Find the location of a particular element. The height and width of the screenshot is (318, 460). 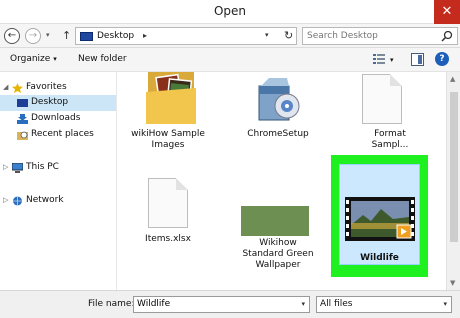

file-label: ChromeSetup is located at coordinates (278, 134).